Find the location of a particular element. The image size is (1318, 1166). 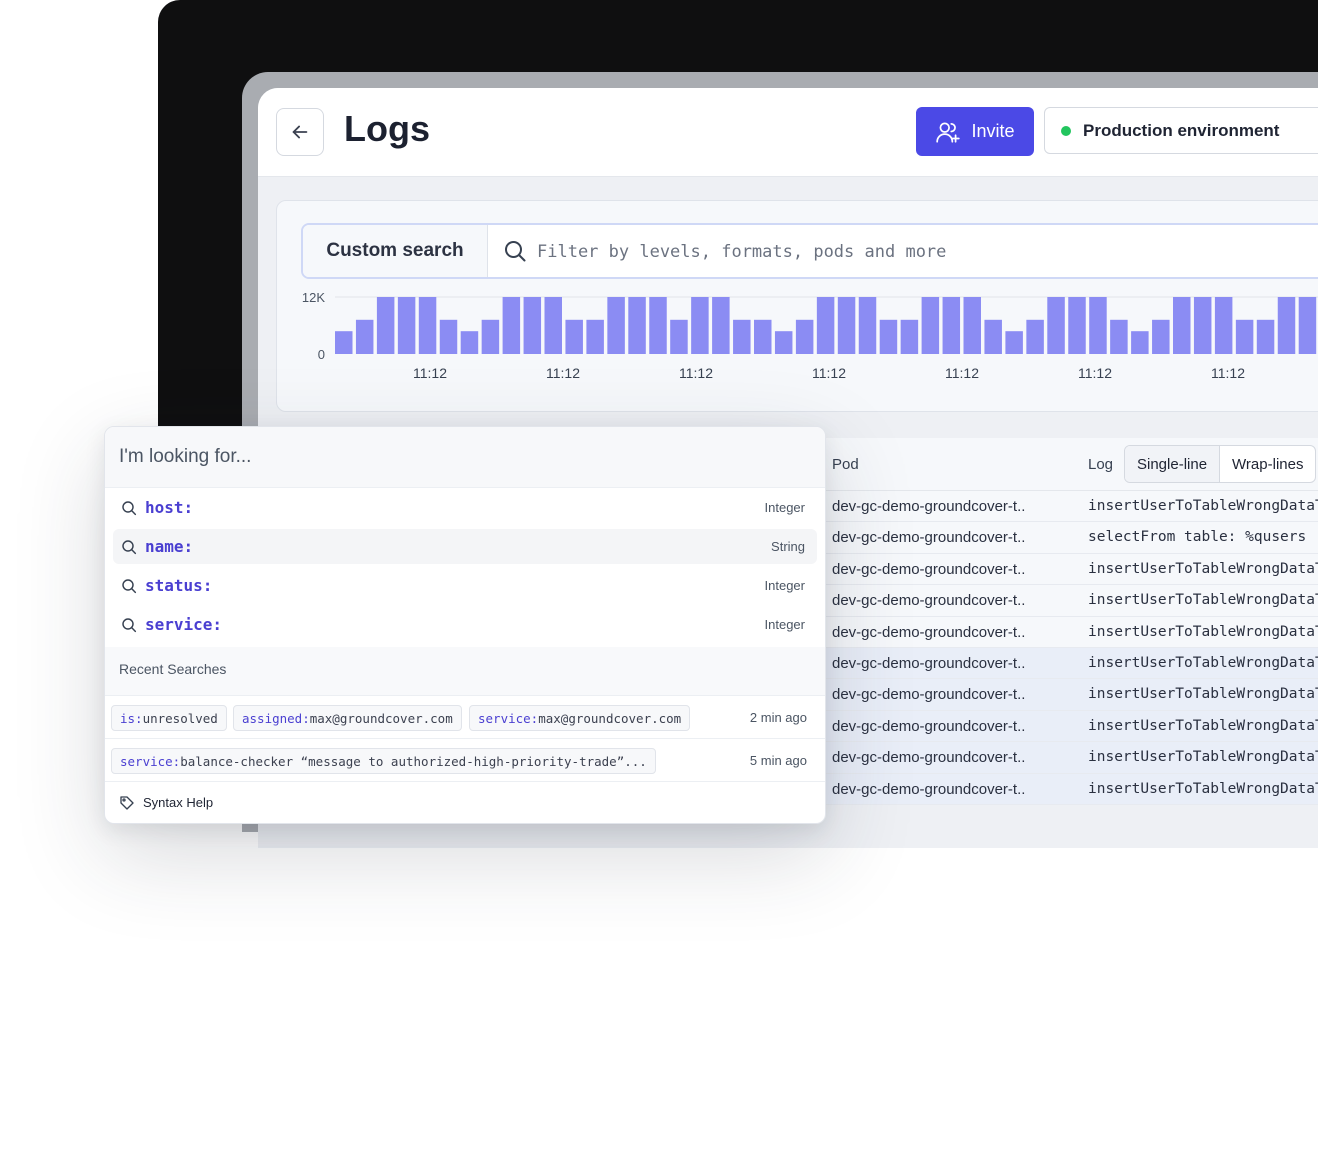

page-header: Logs Invite Production environment is located at coordinates (788, 132).